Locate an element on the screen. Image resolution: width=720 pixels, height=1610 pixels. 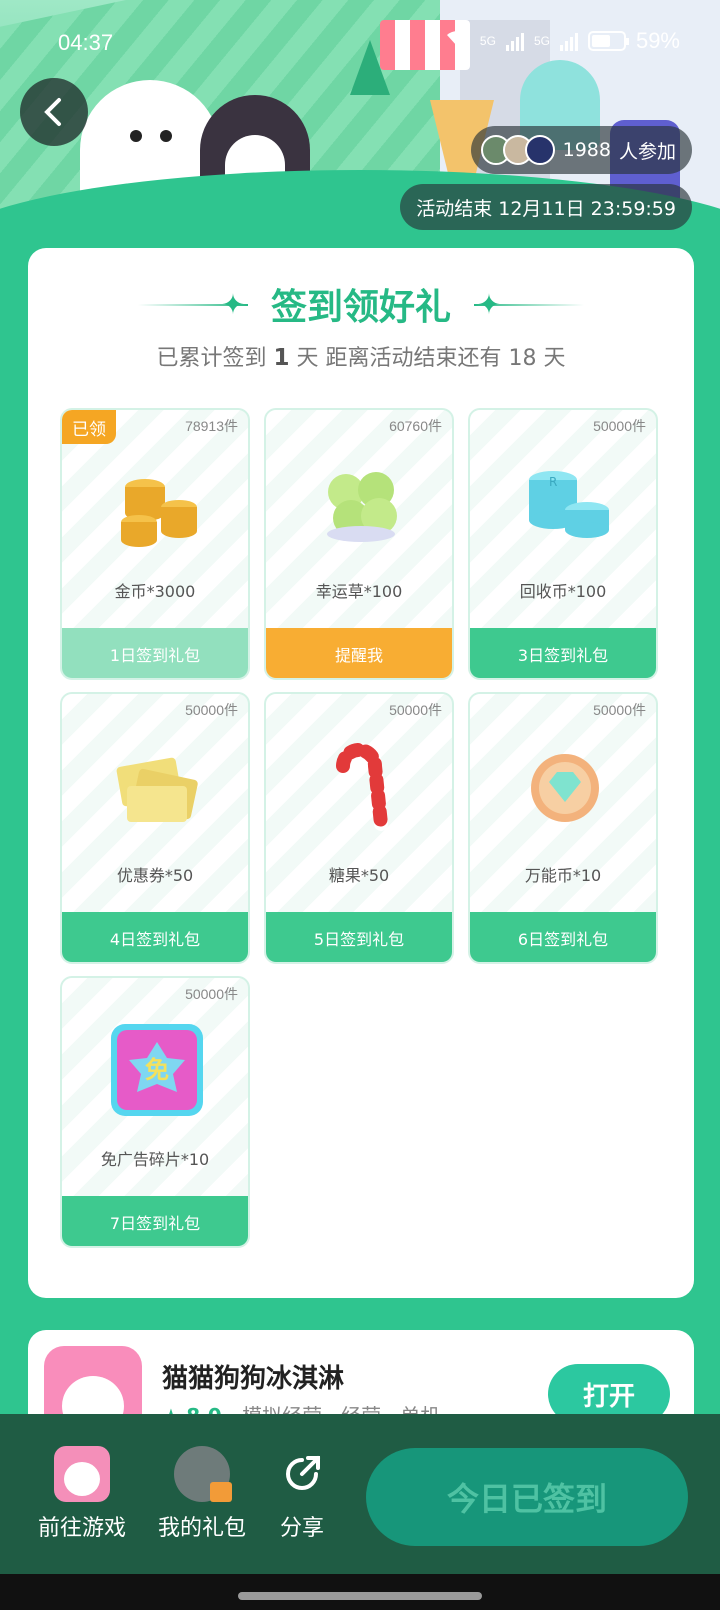
my-gifts-button: 我的礼包 is located at coordinates (202, 1494).